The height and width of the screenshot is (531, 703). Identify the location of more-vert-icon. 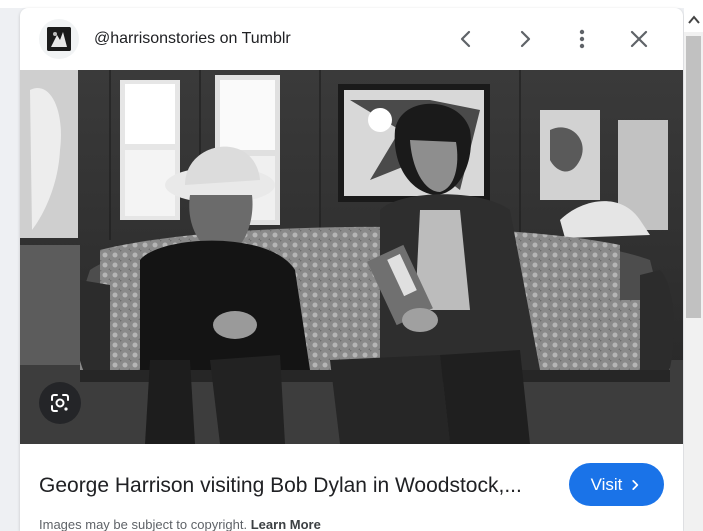
(582, 39).